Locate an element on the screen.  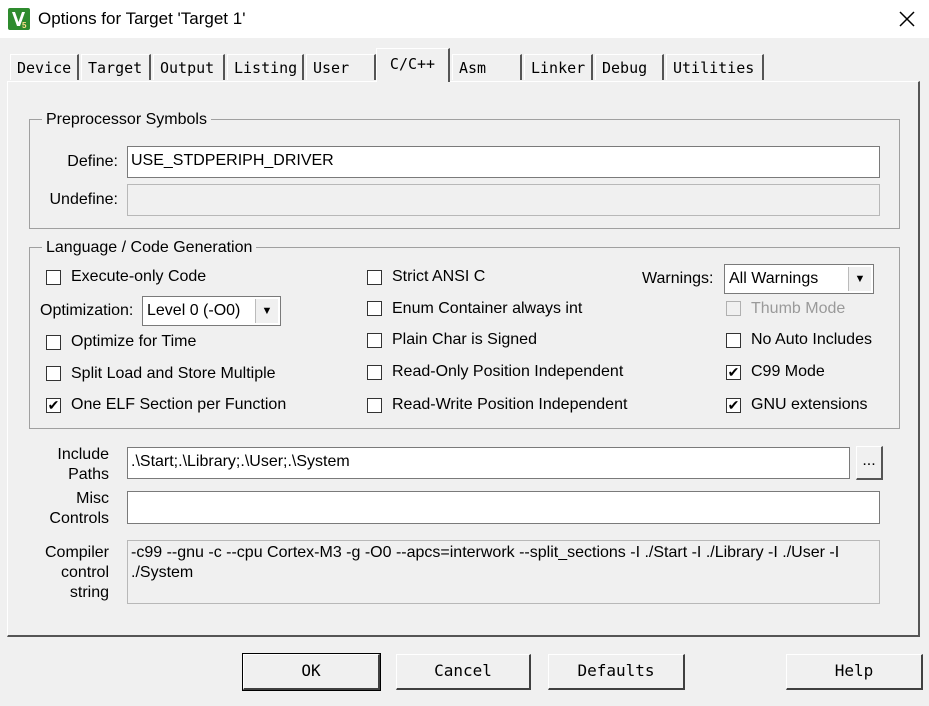
warnings-label: Warnings: is located at coordinates (678, 278).